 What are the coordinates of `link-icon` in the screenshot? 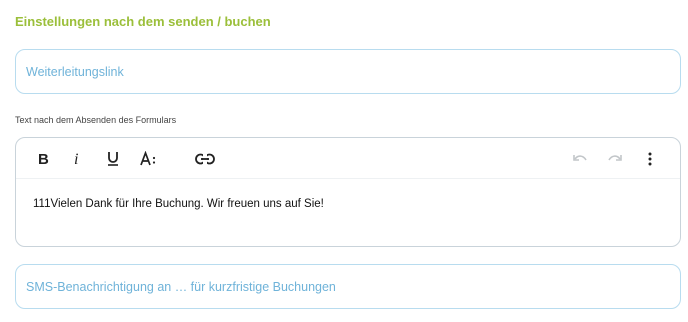 It's located at (205, 159).